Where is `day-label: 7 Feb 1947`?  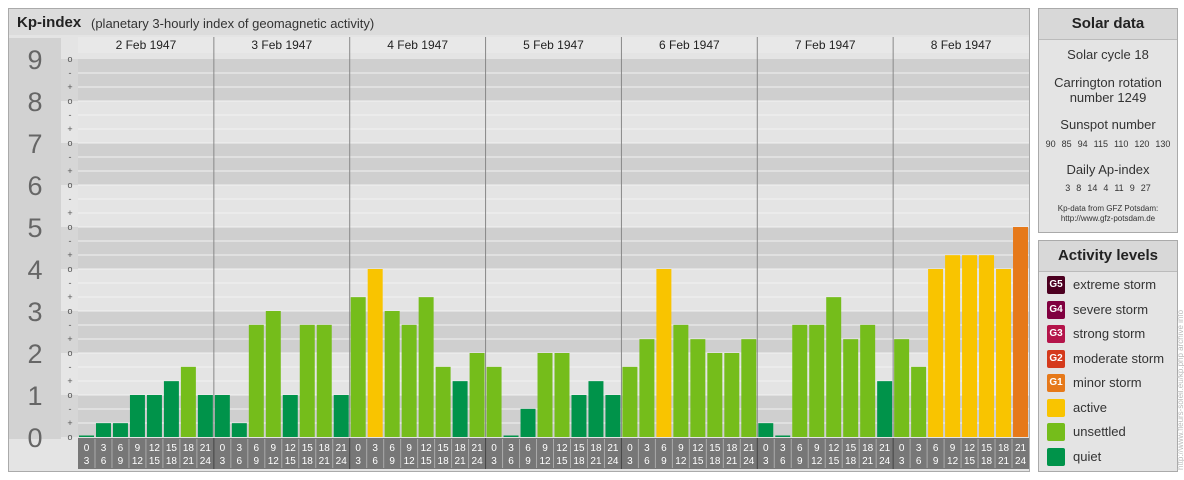
day-label: 7 Feb 1947 is located at coordinates (825, 45).